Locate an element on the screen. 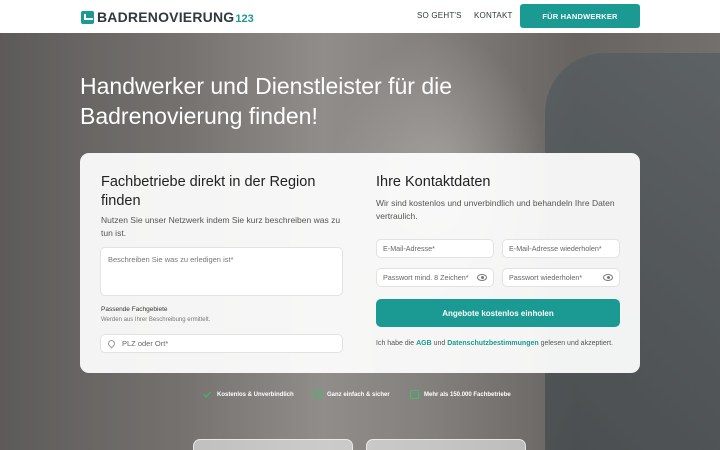  password-repeat-field: Passwort wiederholen* is located at coordinates (561, 277).